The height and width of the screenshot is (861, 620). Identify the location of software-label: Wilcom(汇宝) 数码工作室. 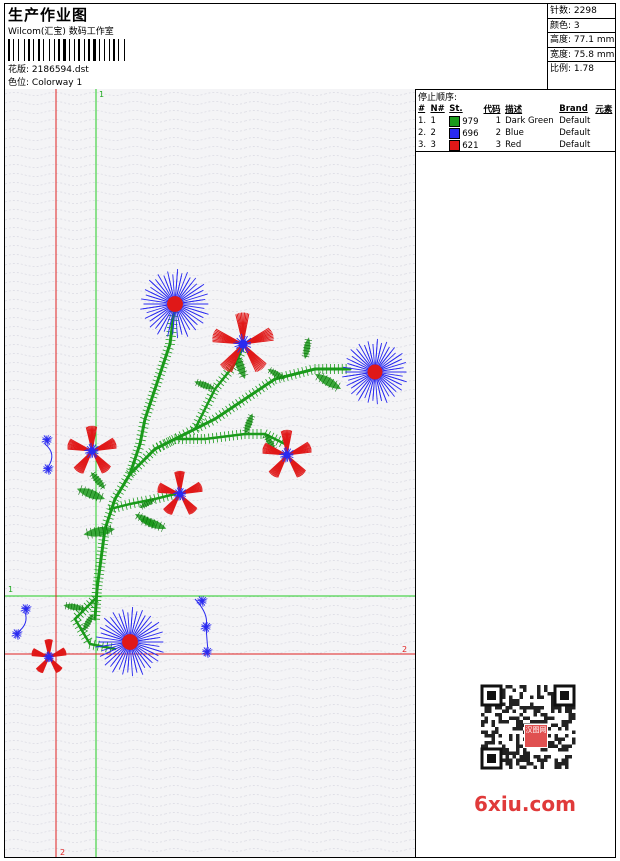
(61, 32).